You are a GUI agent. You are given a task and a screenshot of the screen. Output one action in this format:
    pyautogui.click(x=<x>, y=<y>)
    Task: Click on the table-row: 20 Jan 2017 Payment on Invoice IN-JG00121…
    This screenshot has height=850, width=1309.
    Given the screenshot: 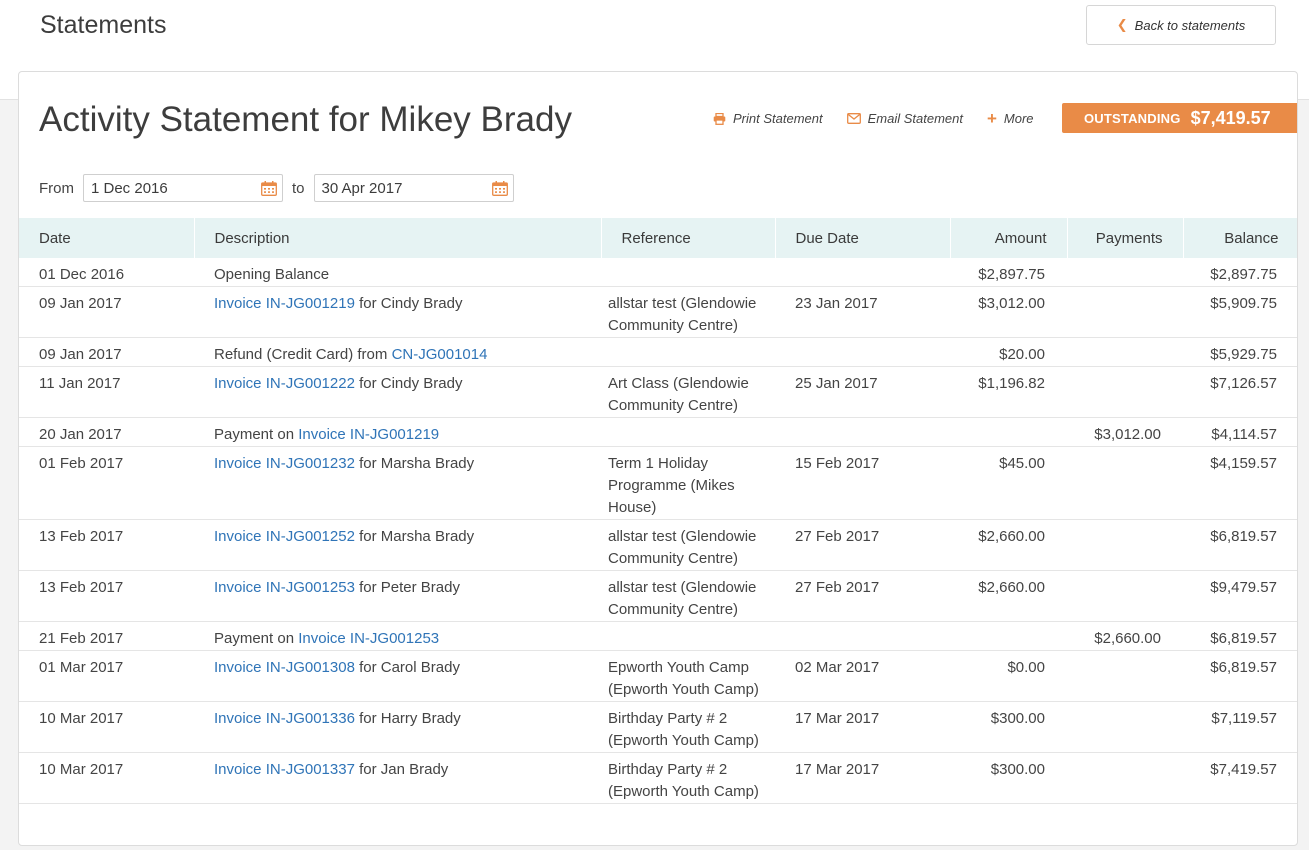 What is the action you would take?
    pyautogui.click(x=658, y=432)
    